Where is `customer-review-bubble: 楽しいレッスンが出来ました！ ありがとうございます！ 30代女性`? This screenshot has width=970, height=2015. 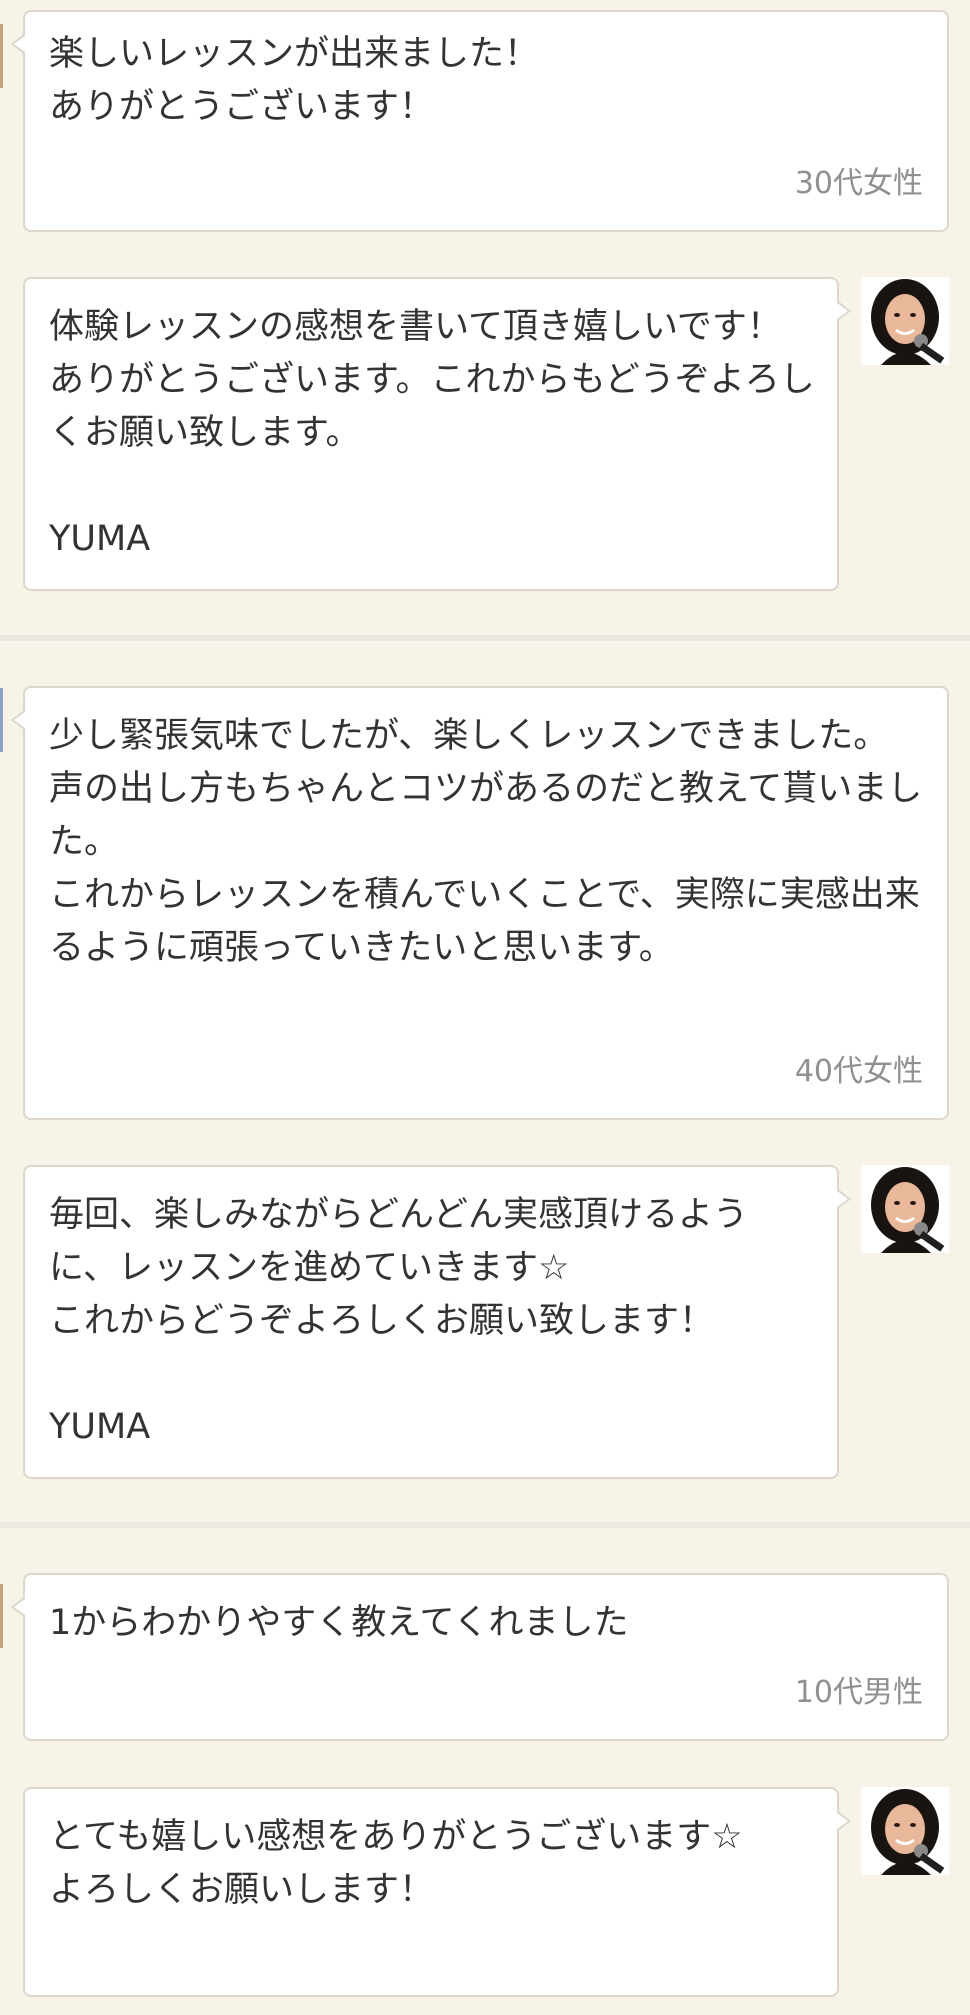 customer-review-bubble: 楽しいレッスンが出来ました！ ありがとうございます！ 30代女性 is located at coordinates (480, 121).